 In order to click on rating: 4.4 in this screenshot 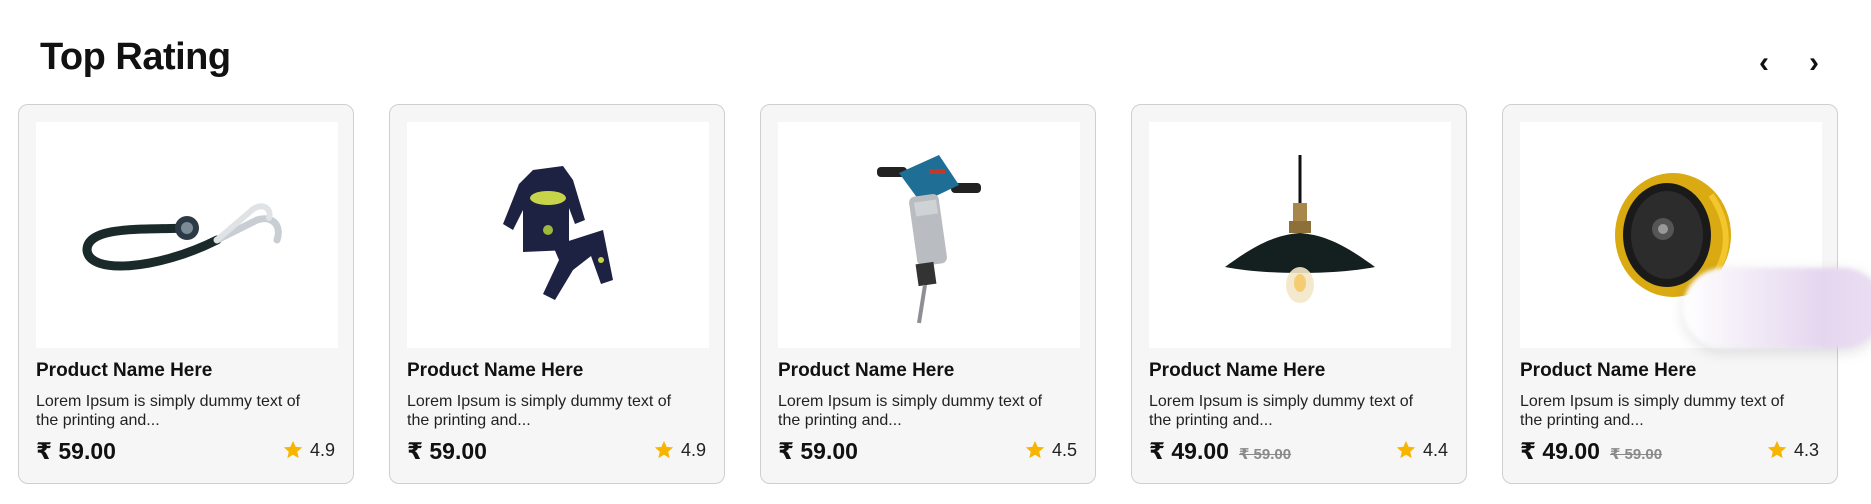, I will do `click(1421, 450)`.